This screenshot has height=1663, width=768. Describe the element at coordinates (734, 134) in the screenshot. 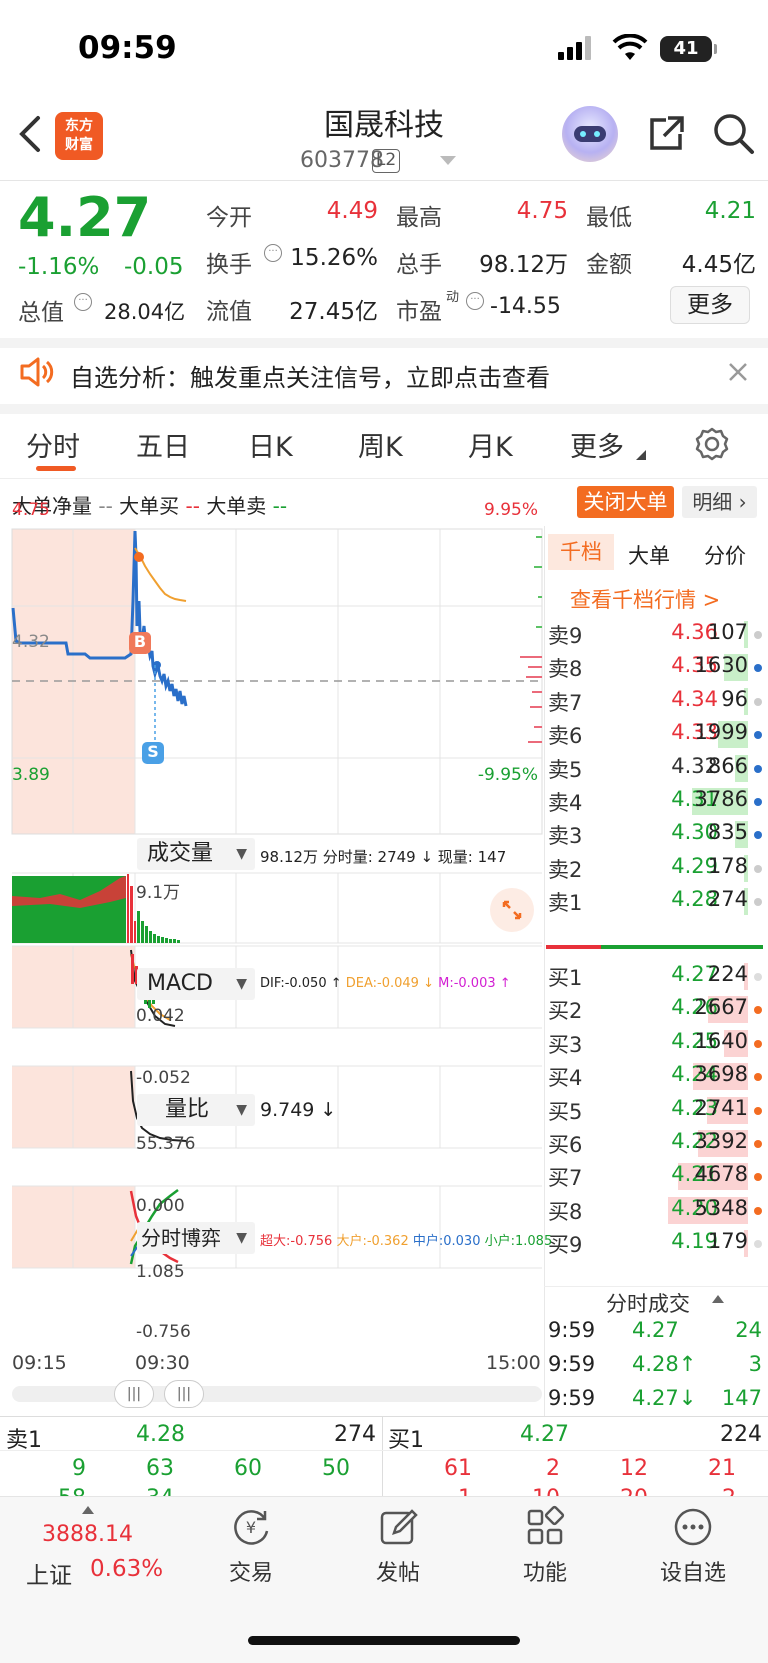

I see `search-icon` at that location.